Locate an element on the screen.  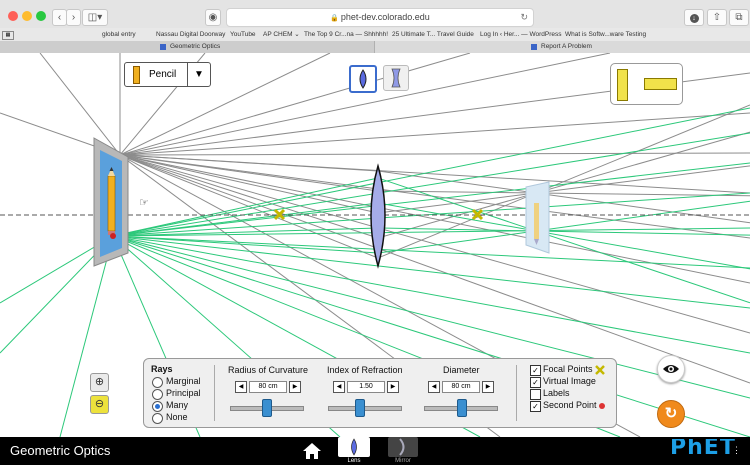
labels-checkbox is located at coordinates (535, 394).